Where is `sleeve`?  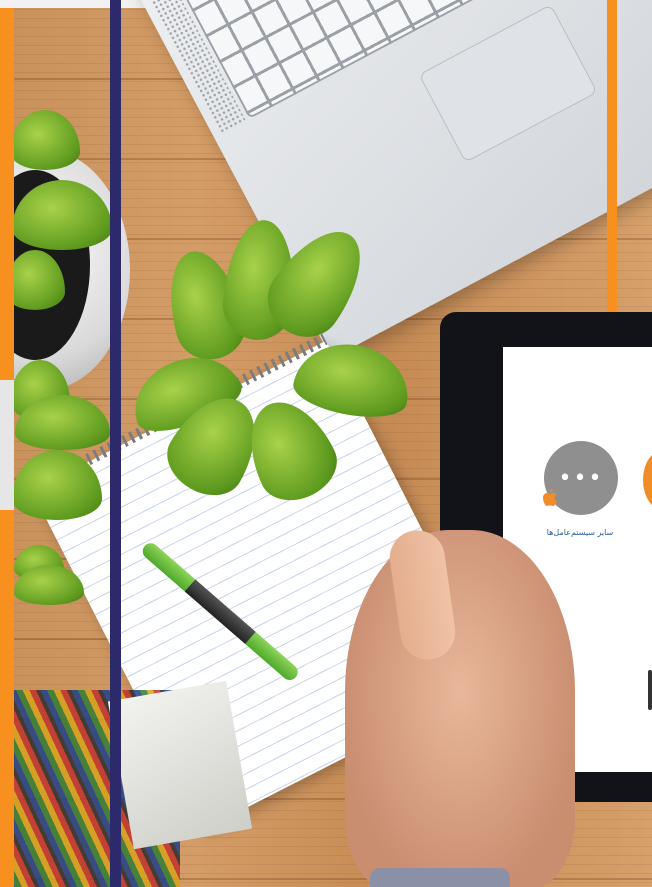
sleeve is located at coordinates (440, 877).